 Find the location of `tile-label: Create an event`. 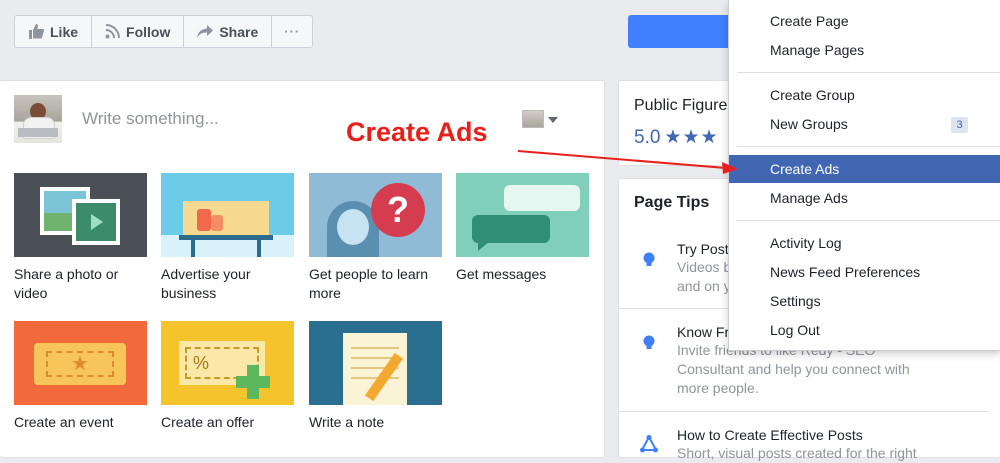

tile-label: Create an event is located at coordinates (64, 422).